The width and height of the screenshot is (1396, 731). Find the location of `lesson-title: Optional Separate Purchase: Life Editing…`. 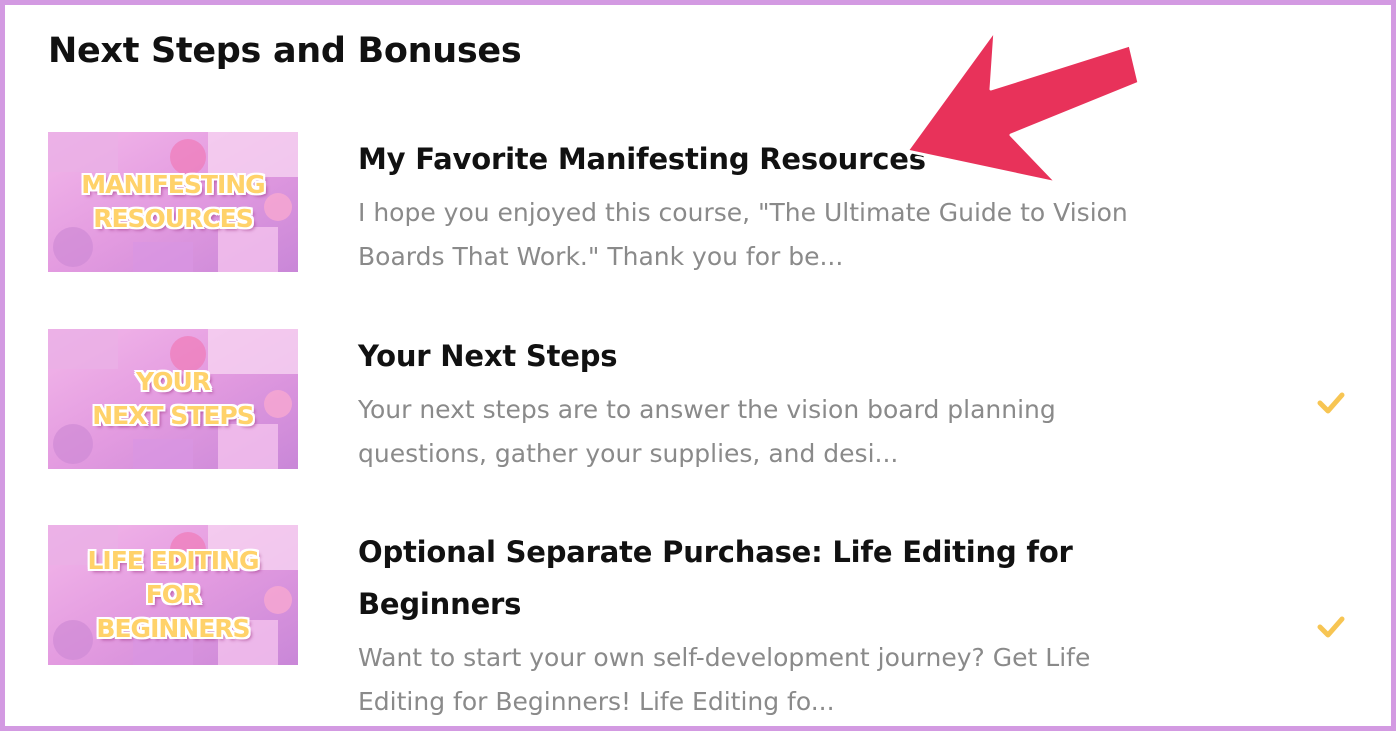

lesson-title: Optional Separate Purchase: Life Editing… is located at coordinates (738, 578).